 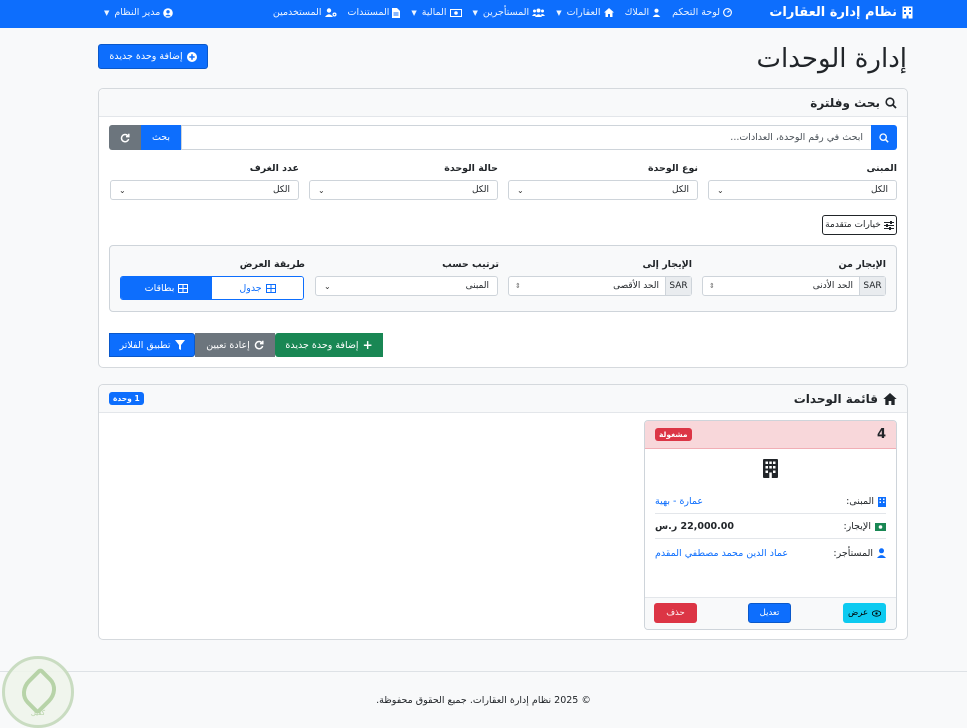 What do you see at coordinates (679, 501) in the screenshot?
I see `building-link: عمارة - بهية` at bounding box center [679, 501].